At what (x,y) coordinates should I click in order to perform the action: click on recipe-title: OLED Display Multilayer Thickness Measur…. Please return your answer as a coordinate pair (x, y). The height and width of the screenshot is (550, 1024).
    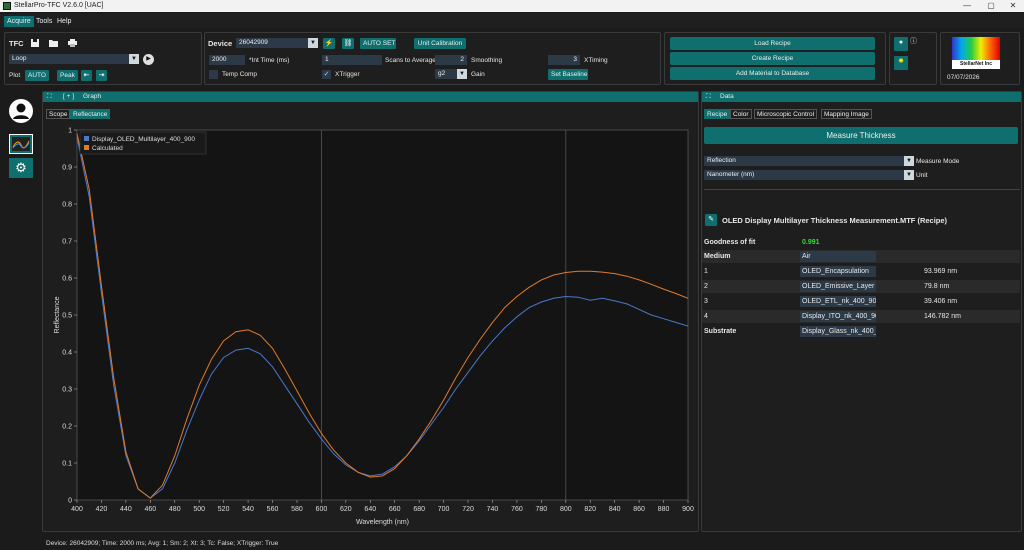
    Looking at the image, I should click on (835, 220).